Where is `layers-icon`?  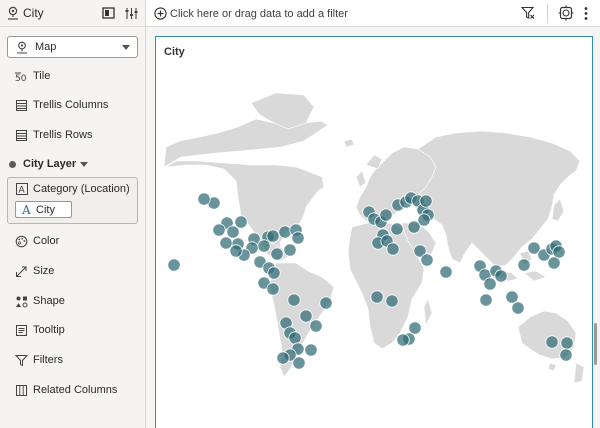 layers-icon is located at coordinates (566, 13).